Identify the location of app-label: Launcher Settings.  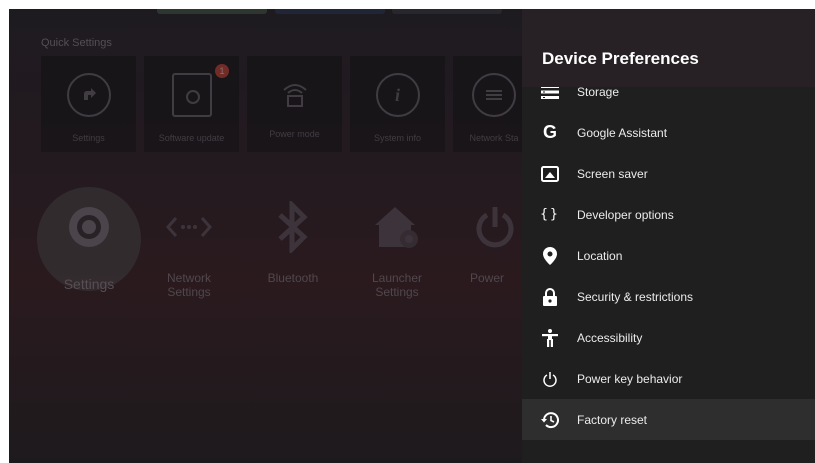
(397, 285).